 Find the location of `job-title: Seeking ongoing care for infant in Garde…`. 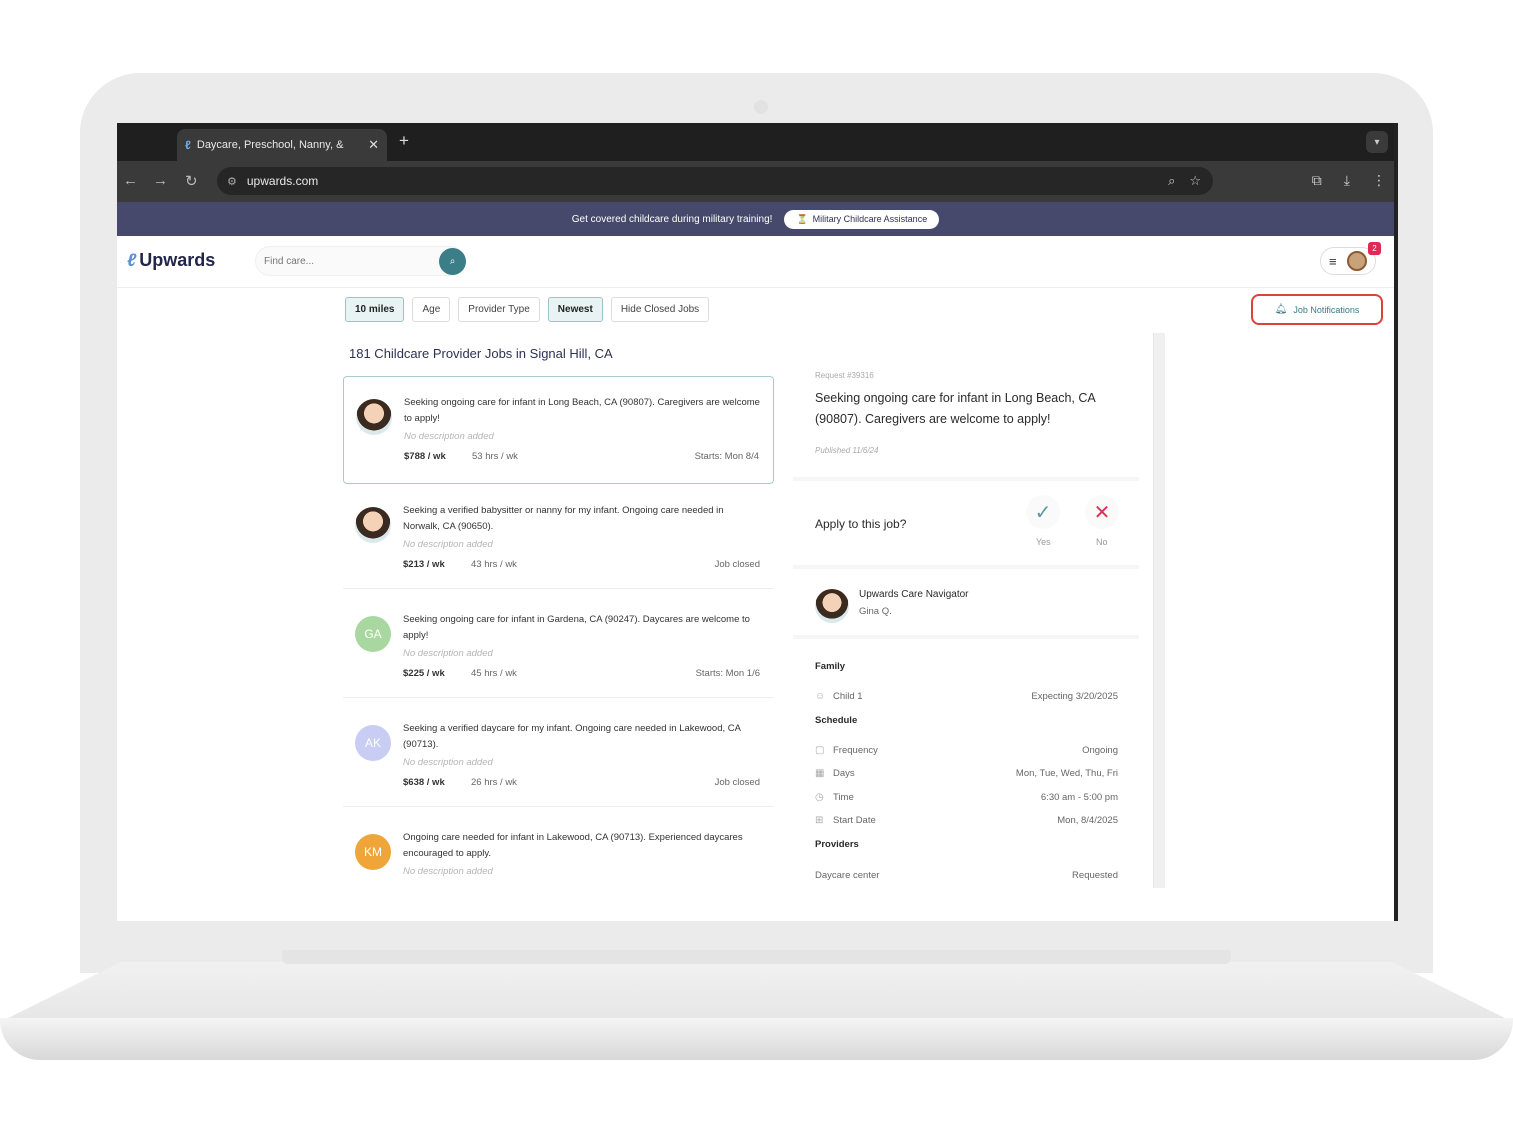

job-title: Seeking ongoing care for infant in Garde… is located at coordinates (576, 627).